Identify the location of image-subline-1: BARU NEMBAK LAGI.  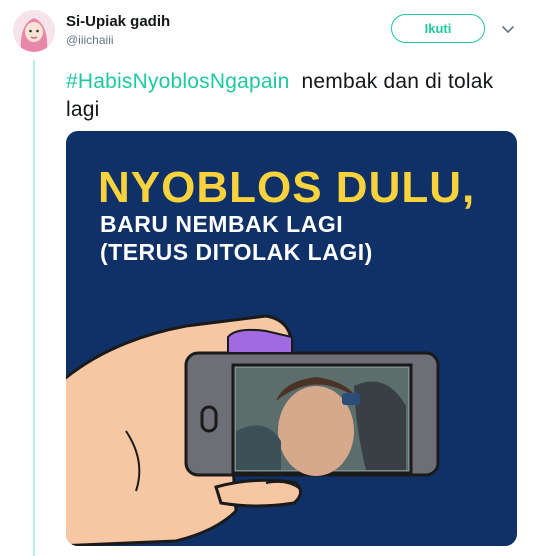
(222, 224).